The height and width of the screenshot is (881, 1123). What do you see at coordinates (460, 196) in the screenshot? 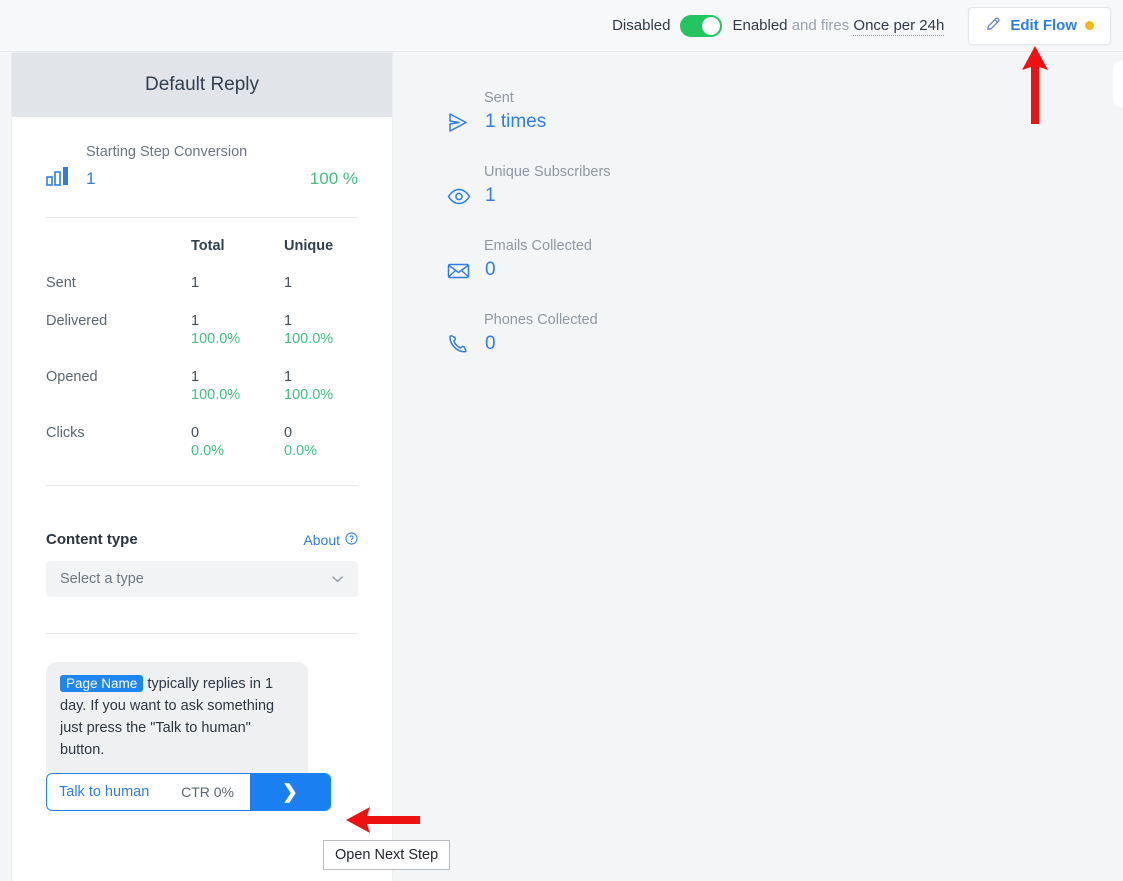
I see `eye-icon` at bounding box center [460, 196].